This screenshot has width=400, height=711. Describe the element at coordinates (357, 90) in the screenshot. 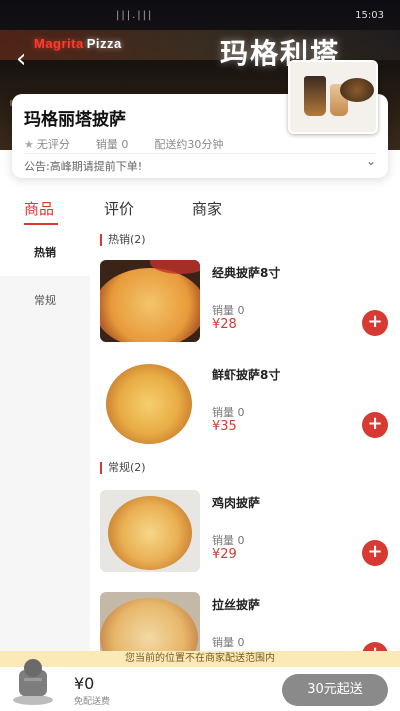

I see `food-bowl-shape` at that location.